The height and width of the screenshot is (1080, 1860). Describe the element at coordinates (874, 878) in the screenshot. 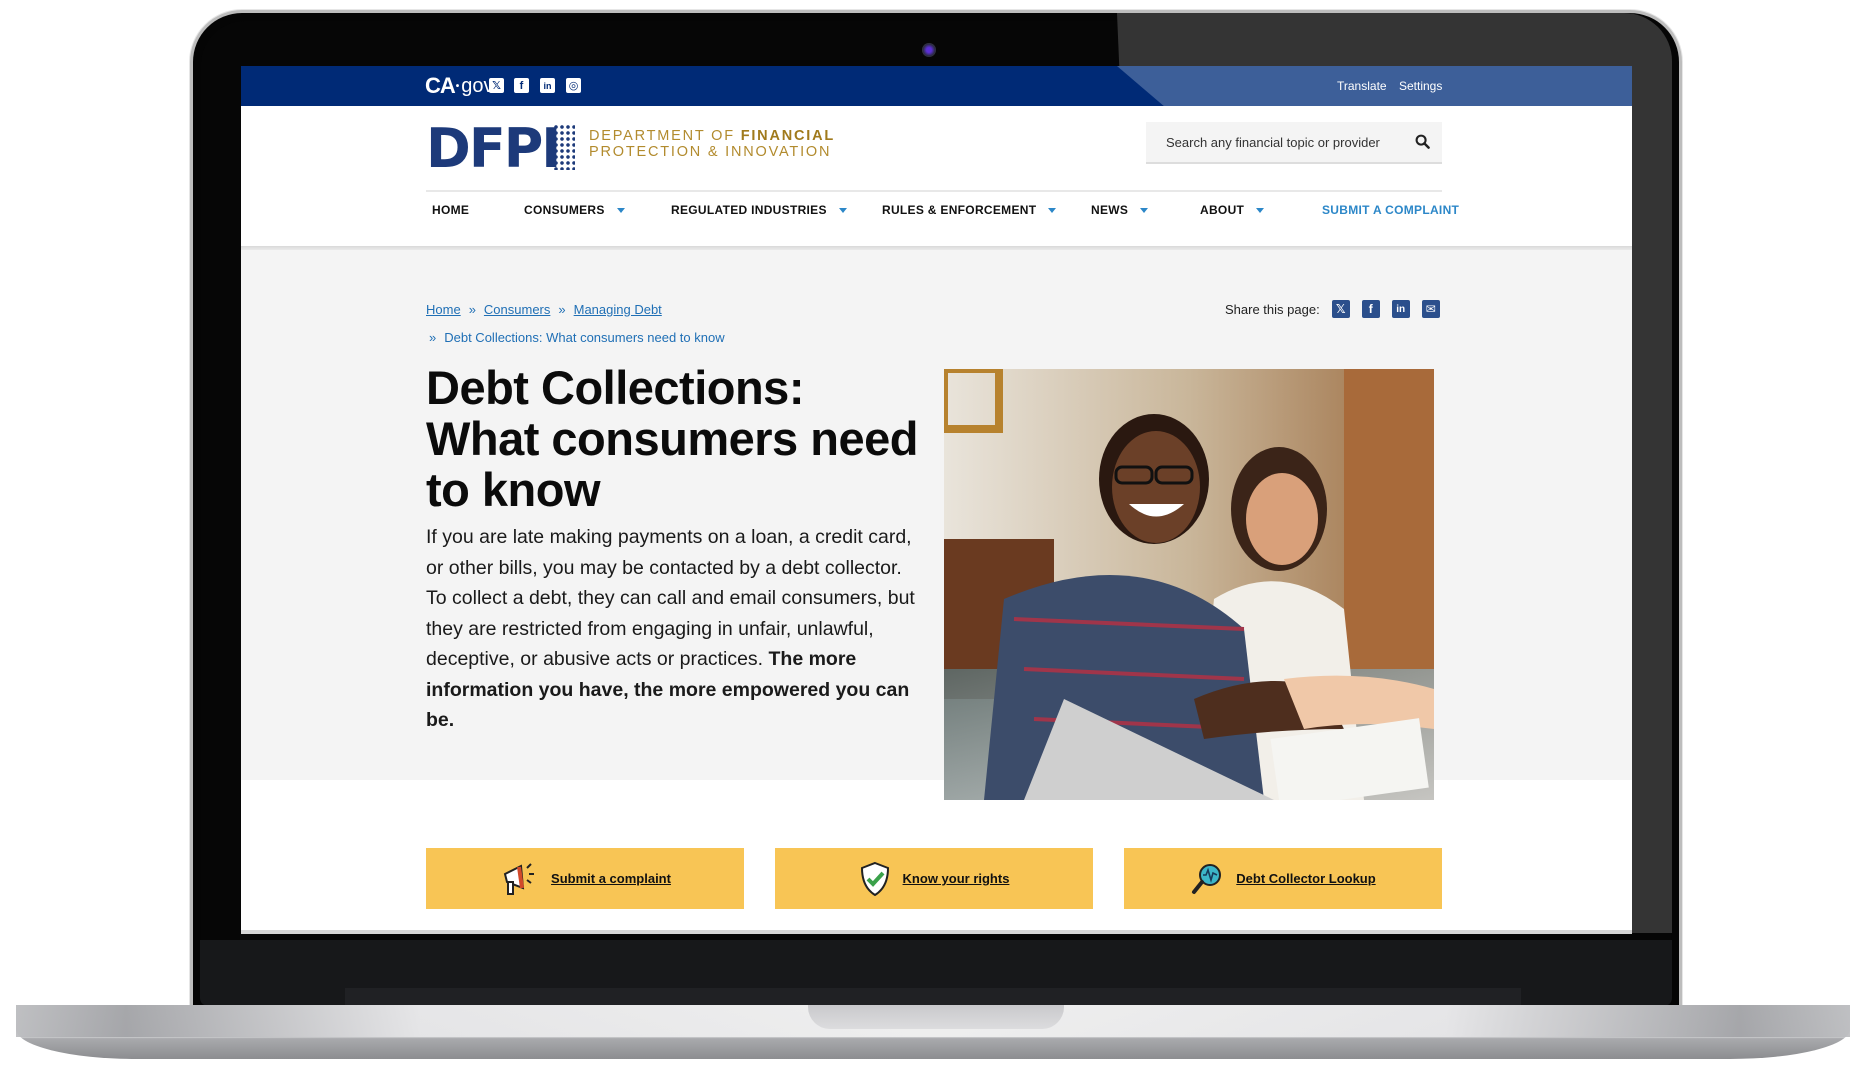

I see `shield-check-icon` at that location.